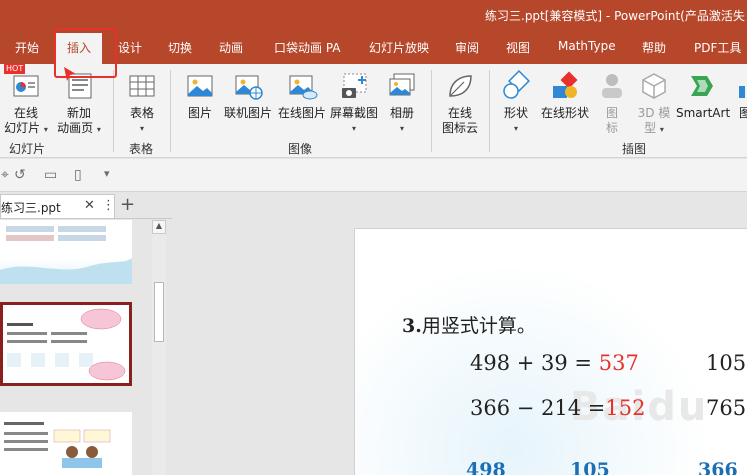 The height and width of the screenshot is (475, 747). I want to click on online-icon-cloud-label-1: 在线, so click(459, 113).